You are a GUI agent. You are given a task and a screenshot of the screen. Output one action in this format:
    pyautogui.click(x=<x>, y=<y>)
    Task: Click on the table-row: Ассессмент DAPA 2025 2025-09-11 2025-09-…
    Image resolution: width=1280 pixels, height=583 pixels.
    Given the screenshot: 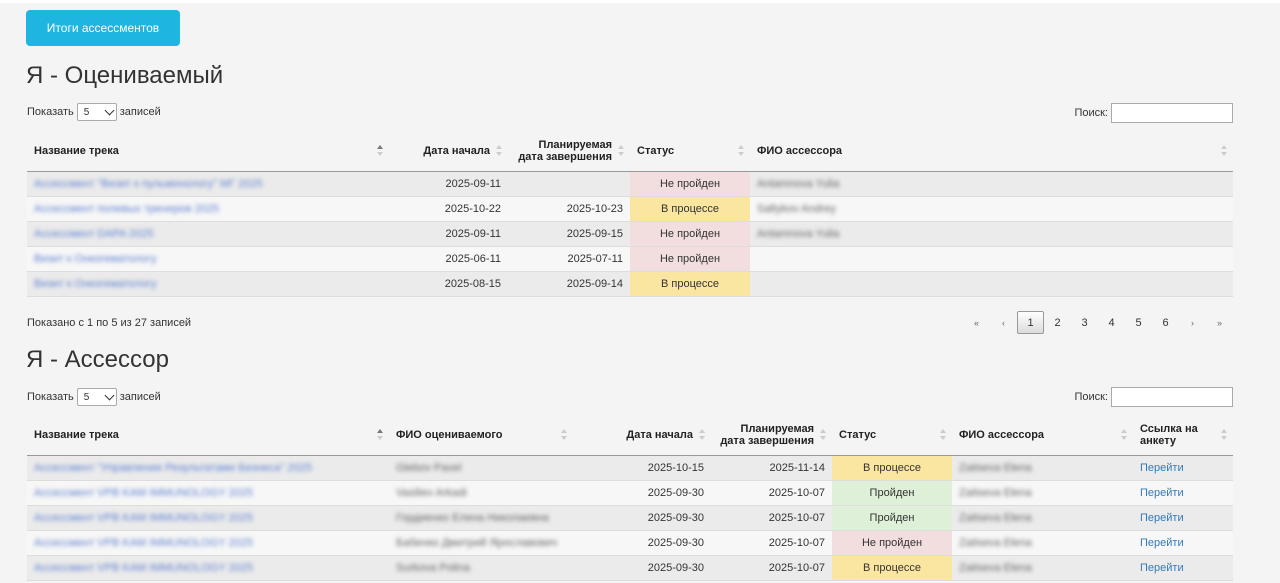 What is the action you would take?
    pyautogui.click(x=630, y=234)
    